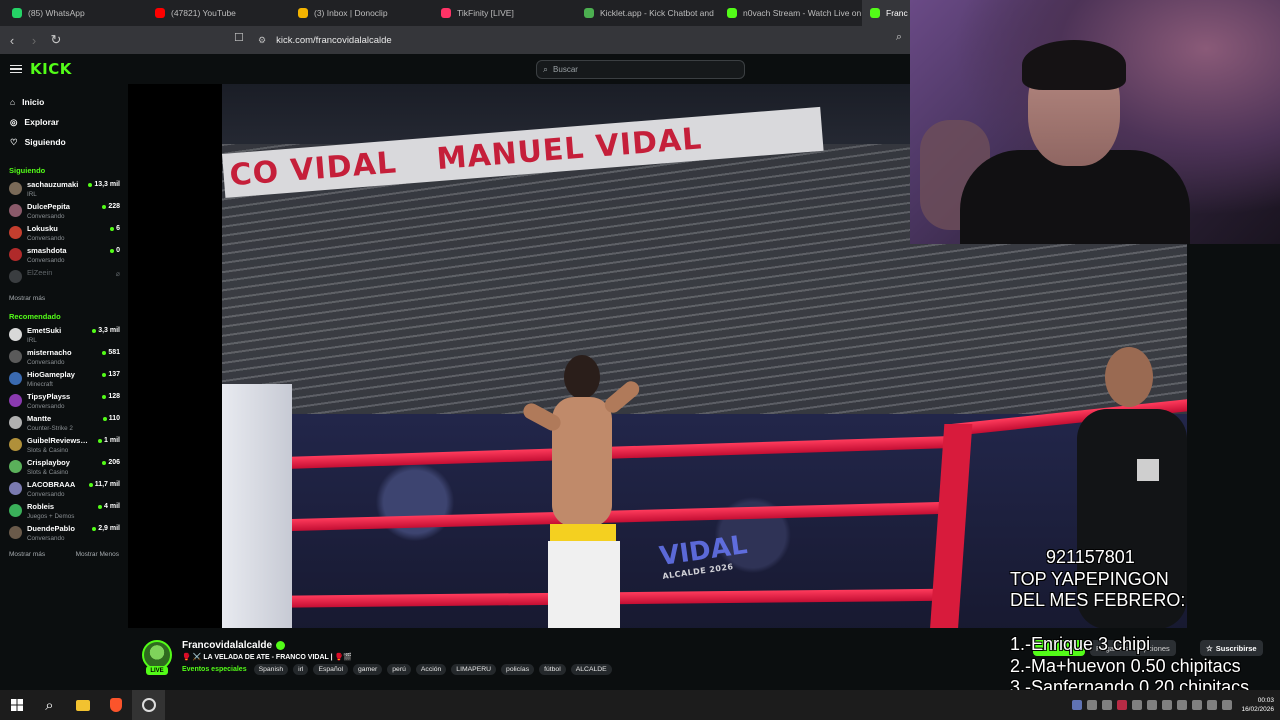 Image resolution: width=1280 pixels, height=720 pixels. Describe the element at coordinates (64, 122) in the screenshot. I see `sidebar-item-explorar: ◎ Explorar` at that location.